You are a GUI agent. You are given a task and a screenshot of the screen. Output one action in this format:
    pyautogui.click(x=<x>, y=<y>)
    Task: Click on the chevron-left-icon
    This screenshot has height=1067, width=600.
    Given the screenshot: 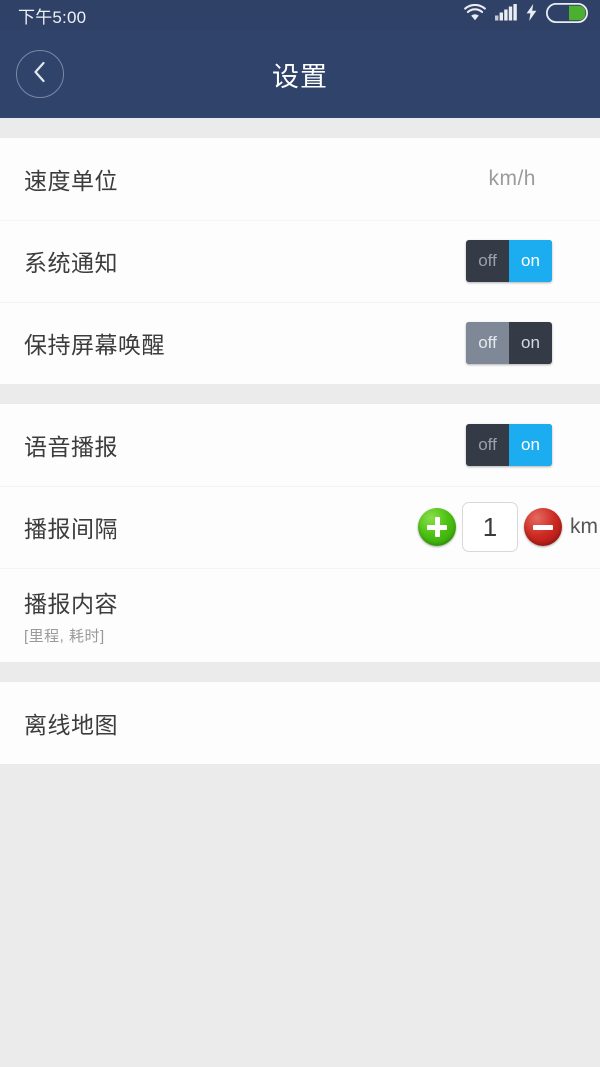 What is the action you would take?
    pyautogui.click(x=40, y=74)
    